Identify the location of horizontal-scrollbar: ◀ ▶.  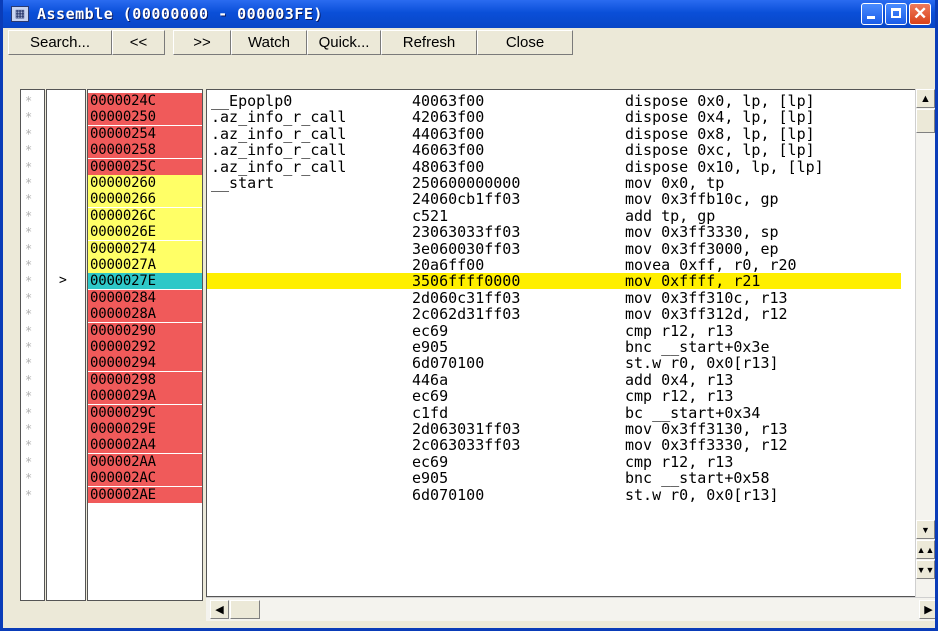
(570, 609).